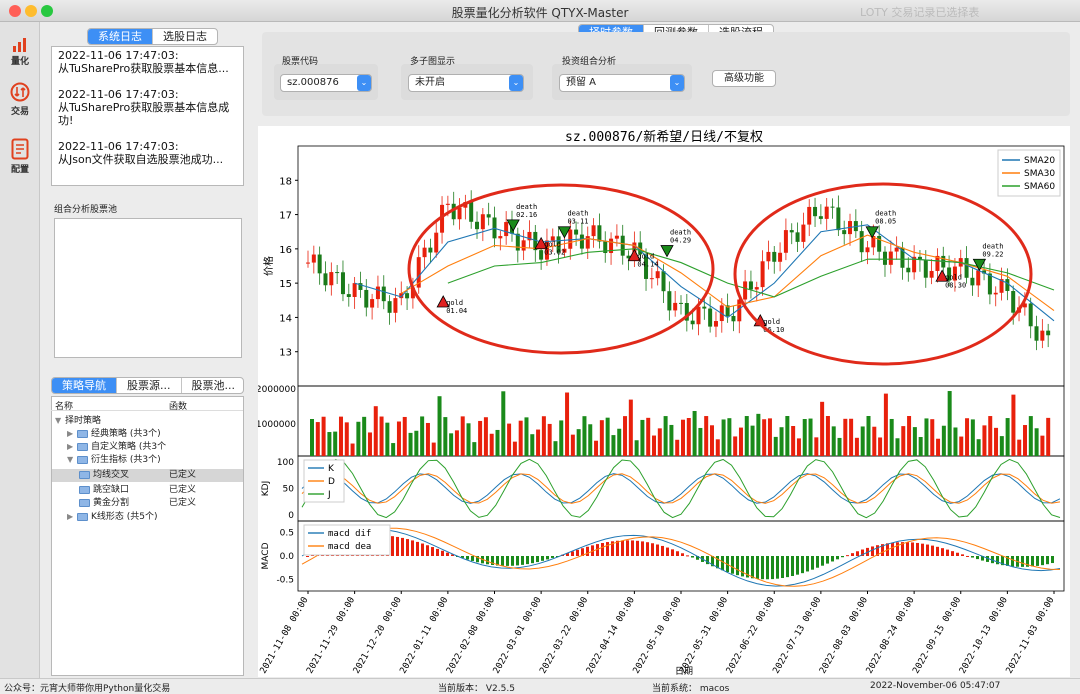 Image resolution: width=1080 pixels, height=694 pixels. What do you see at coordinates (935, 686) in the screenshot?
I see `status-datetime: 2022-November-06 05:47:07` at bounding box center [935, 686].